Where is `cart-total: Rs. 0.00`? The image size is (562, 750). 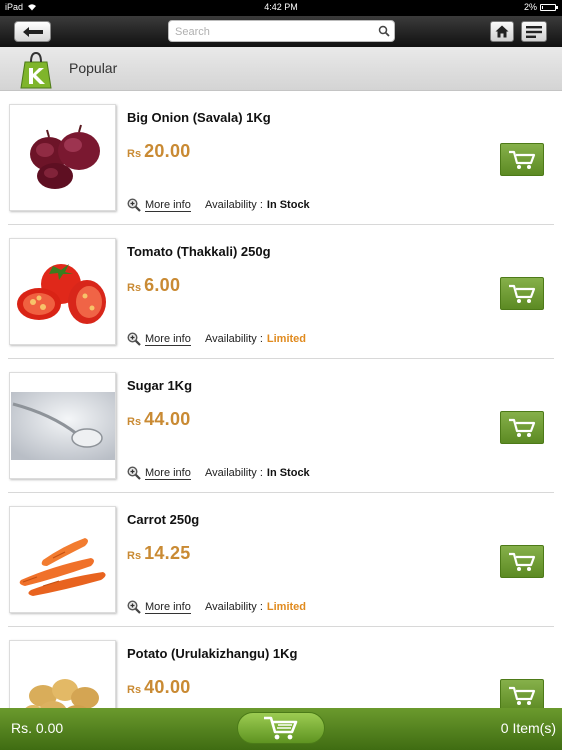 cart-total: Rs. 0.00 is located at coordinates (37, 728).